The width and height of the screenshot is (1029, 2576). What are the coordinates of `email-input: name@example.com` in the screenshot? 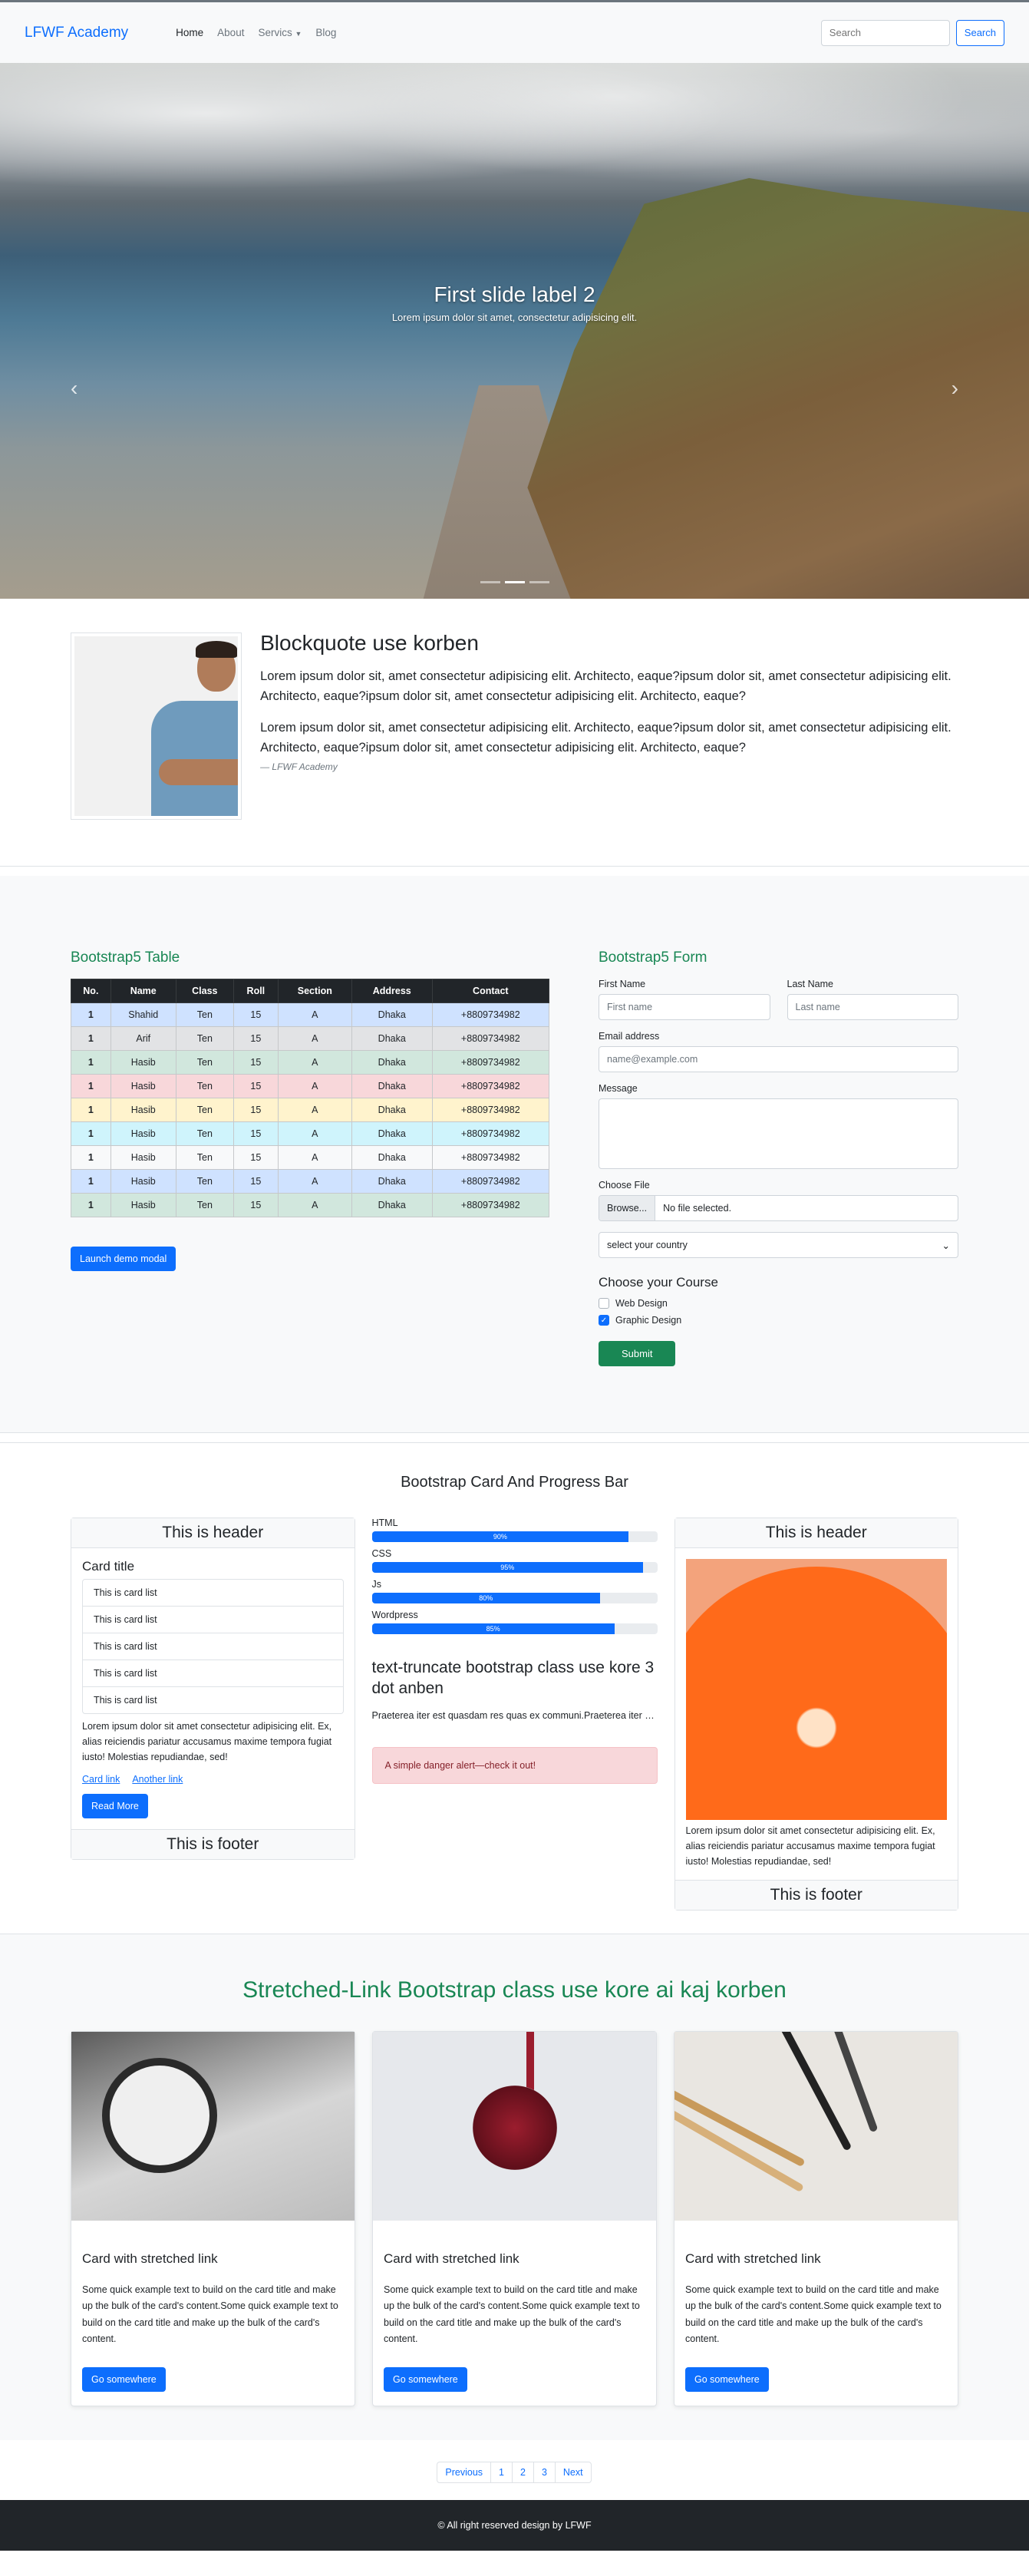 It's located at (778, 1059).